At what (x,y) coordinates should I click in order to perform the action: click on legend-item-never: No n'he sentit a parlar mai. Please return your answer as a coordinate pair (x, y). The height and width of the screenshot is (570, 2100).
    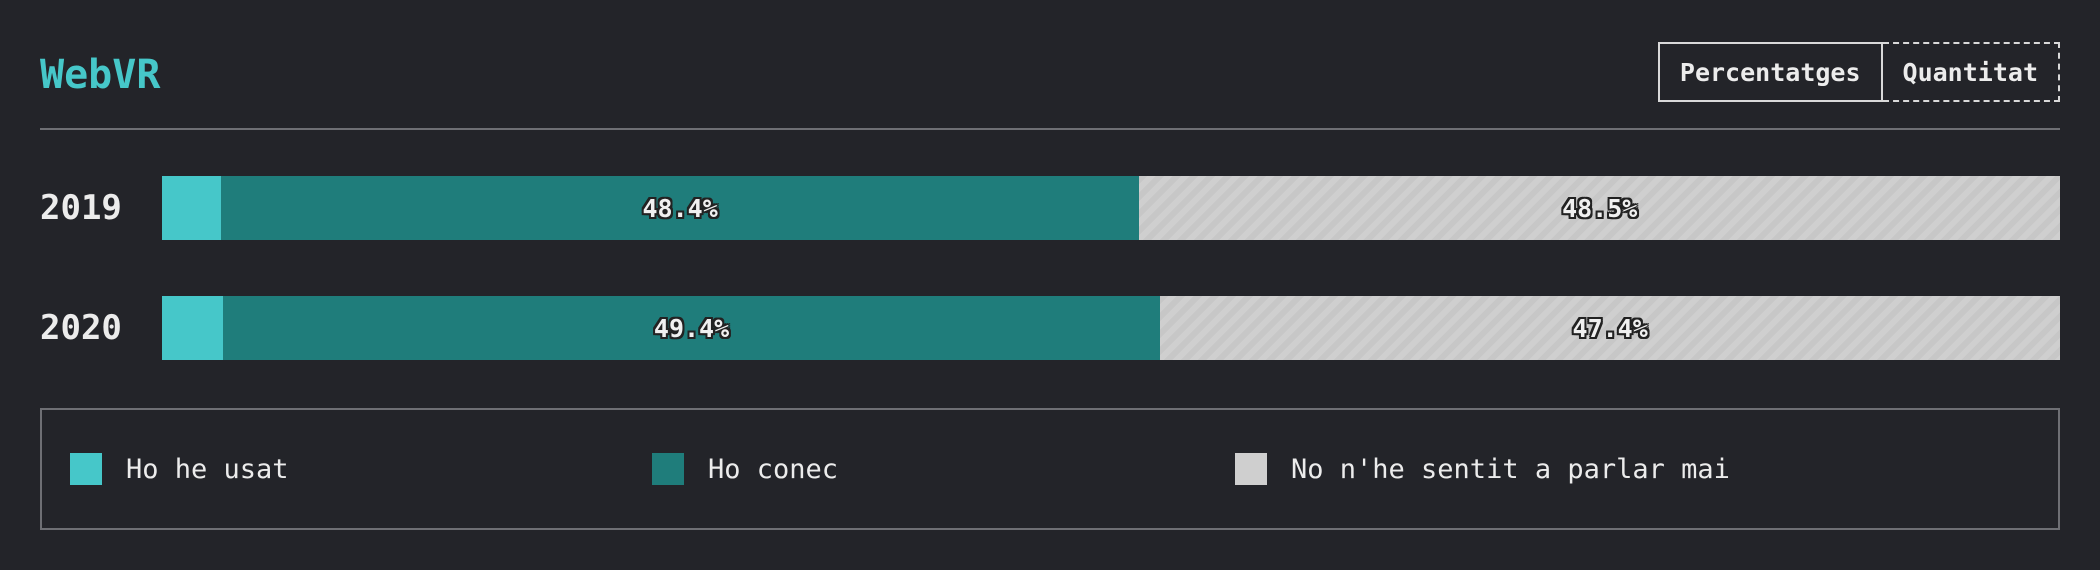
    Looking at the image, I should click on (1482, 469).